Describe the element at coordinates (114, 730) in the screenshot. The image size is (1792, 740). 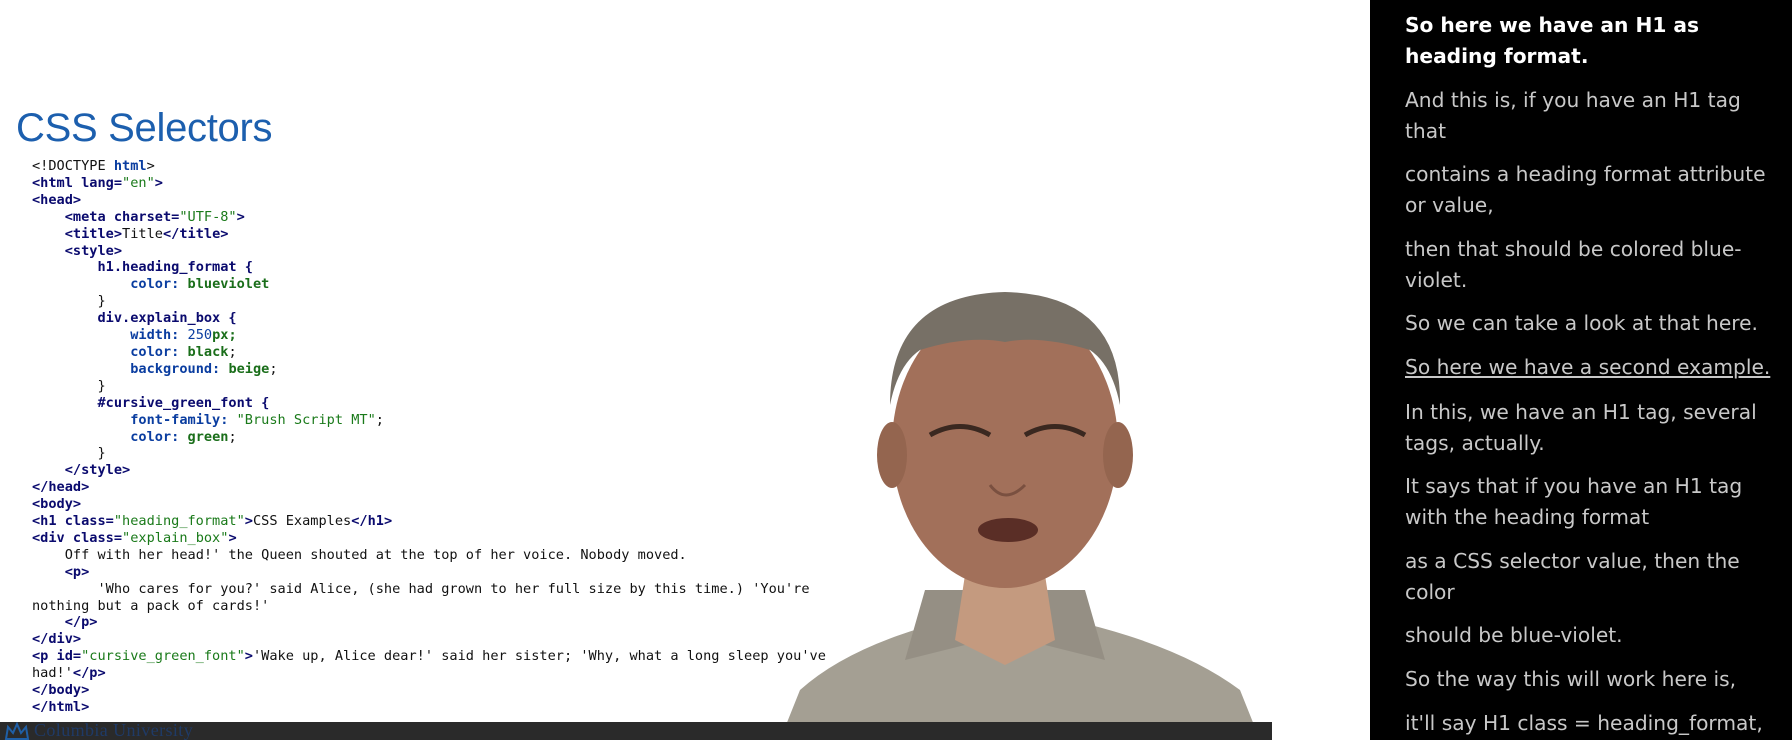
I see `logo-text: Columbia University` at that location.